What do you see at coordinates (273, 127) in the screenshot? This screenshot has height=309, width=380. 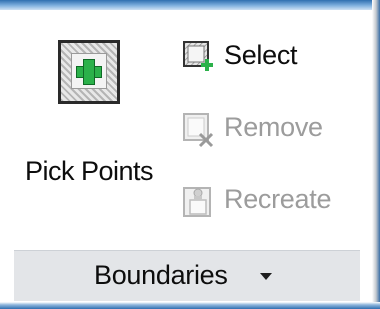 I see `remove-label: Remove` at bounding box center [273, 127].